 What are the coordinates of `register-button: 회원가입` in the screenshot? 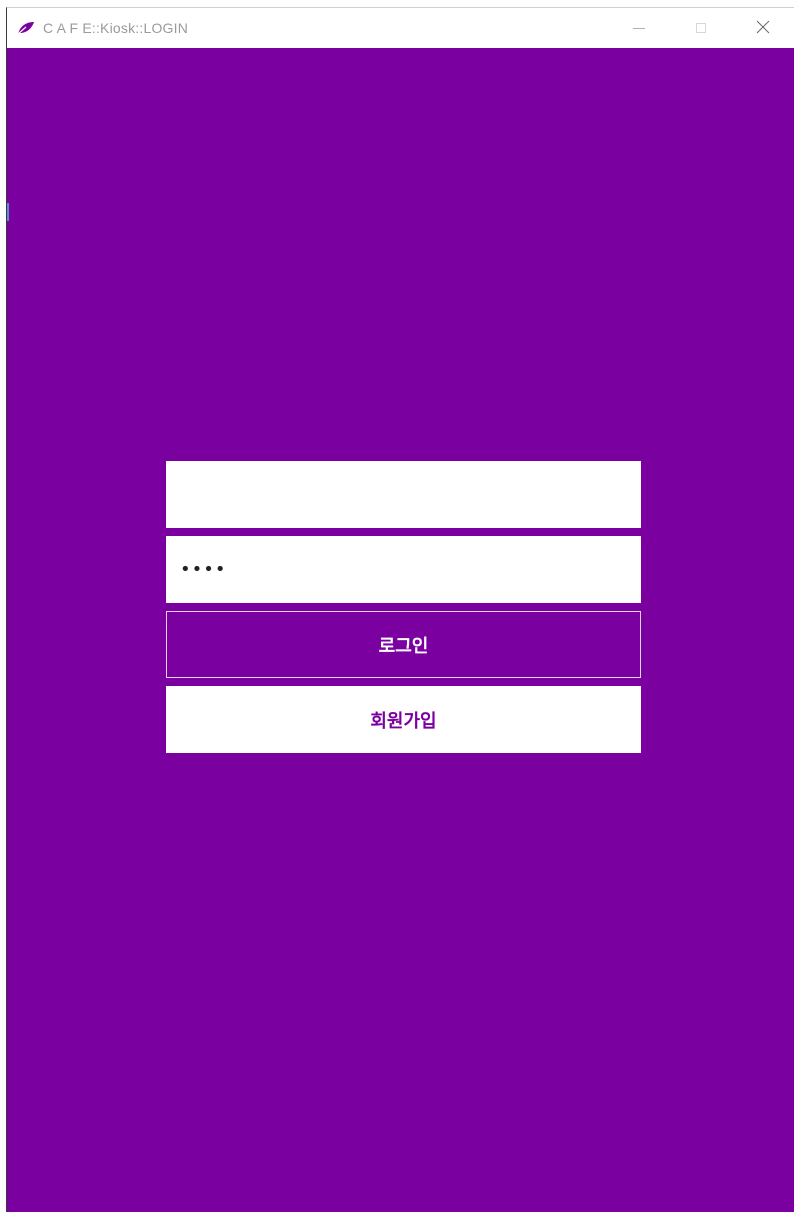 It's located at (403, 719).